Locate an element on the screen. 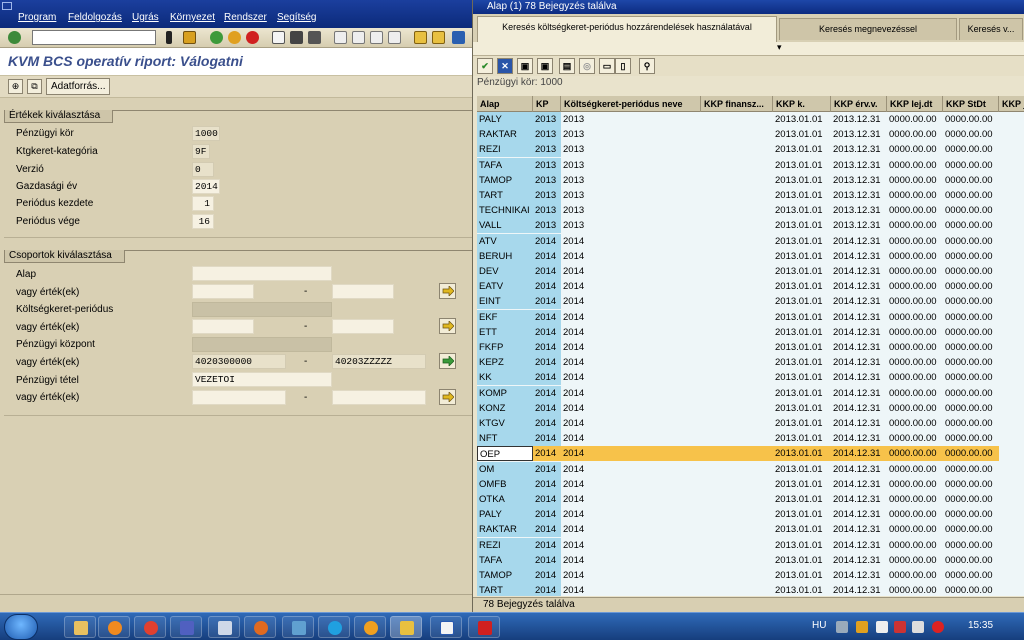  column-header: KKP érv.v. is located at coordinates (859, 104).